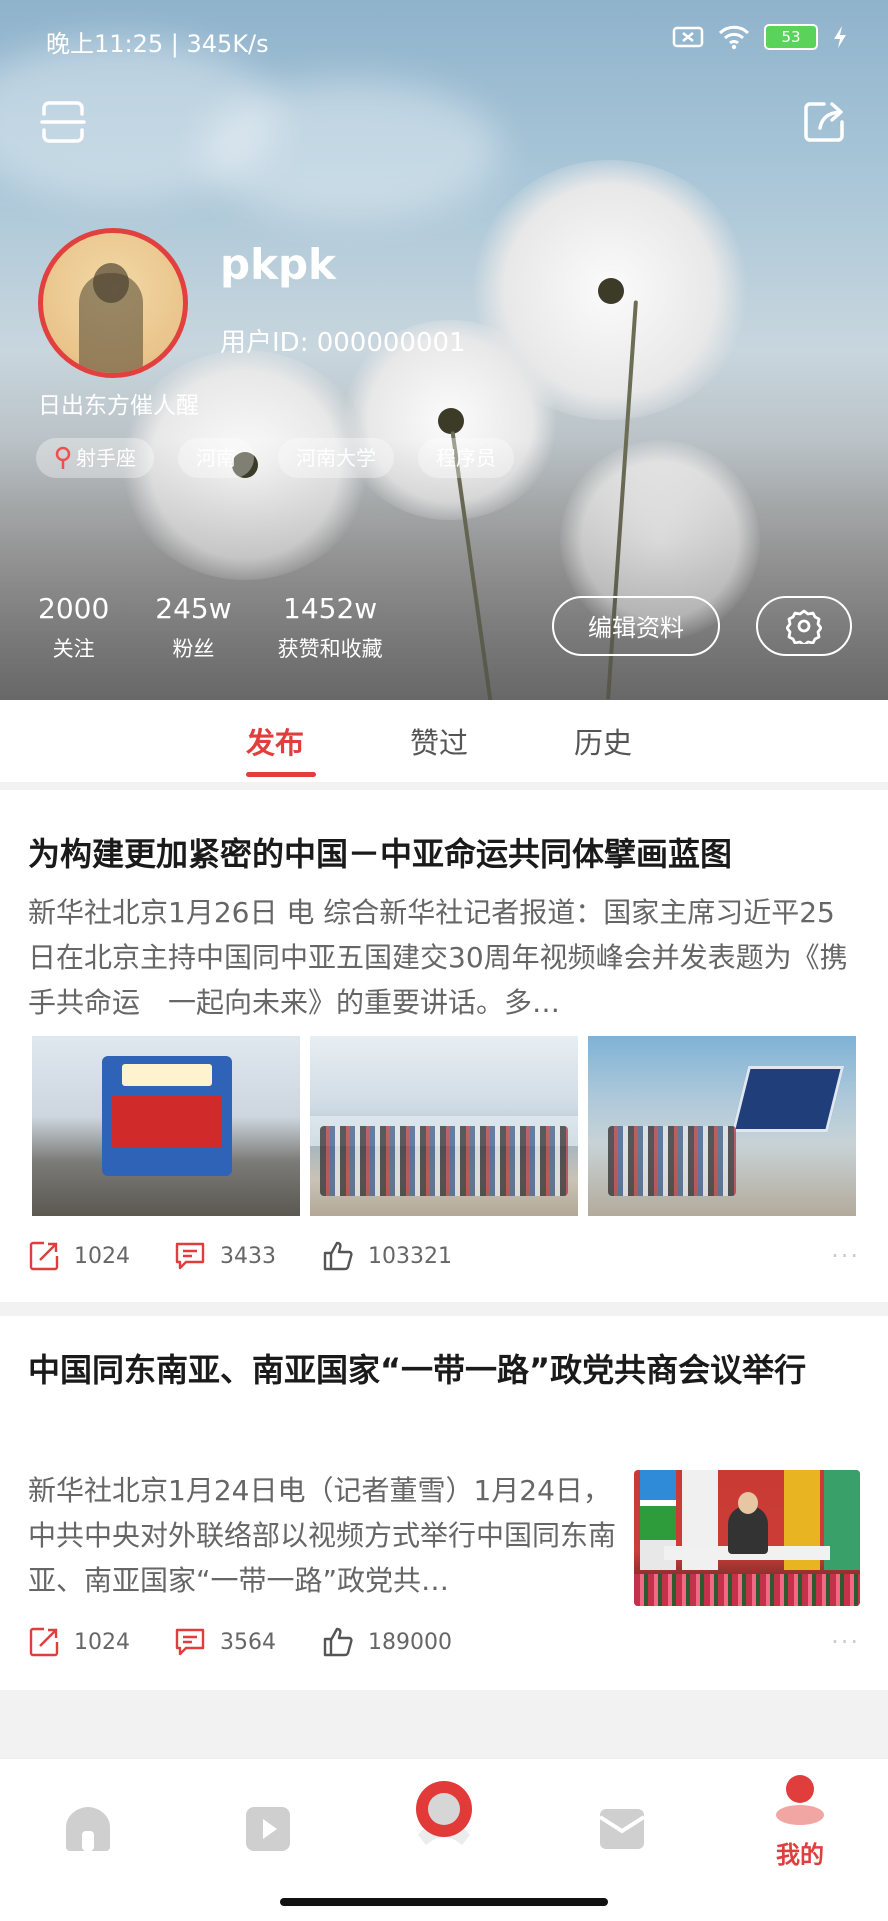 The image size is (888, 1921). Describe the element at coordinates (800, 1800) in the screenshot. I see `profile-icon` at that location.